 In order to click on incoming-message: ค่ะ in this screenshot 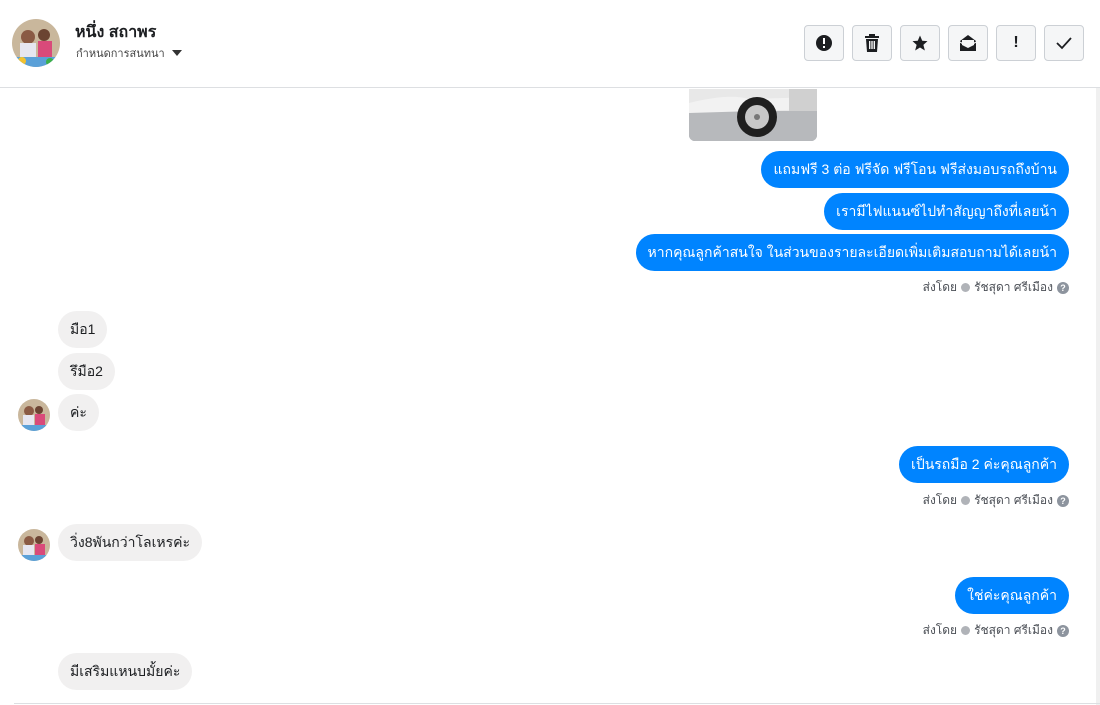, I will do `click(78, 412)`.